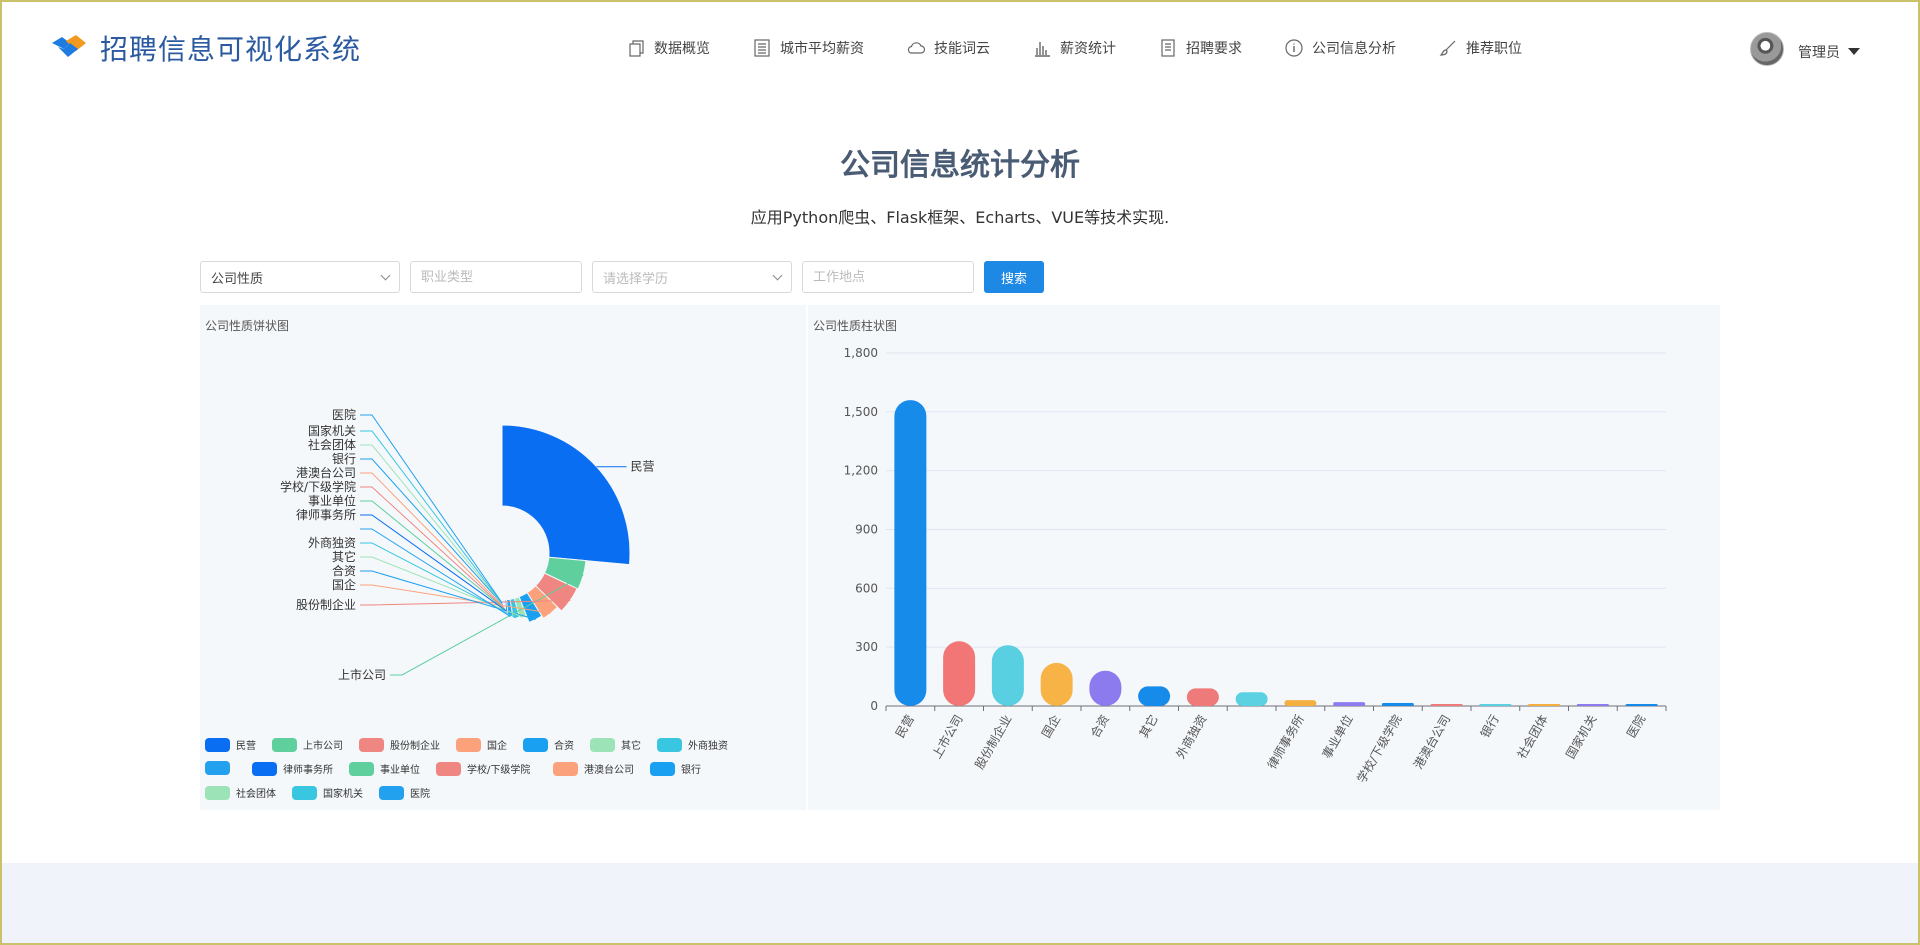 This screenshot has width=1920, height=945. What do you see at coordinates (866, 530) in the screenshot?
I see `y-tick-label: 900` at bounding box center [866, 530].